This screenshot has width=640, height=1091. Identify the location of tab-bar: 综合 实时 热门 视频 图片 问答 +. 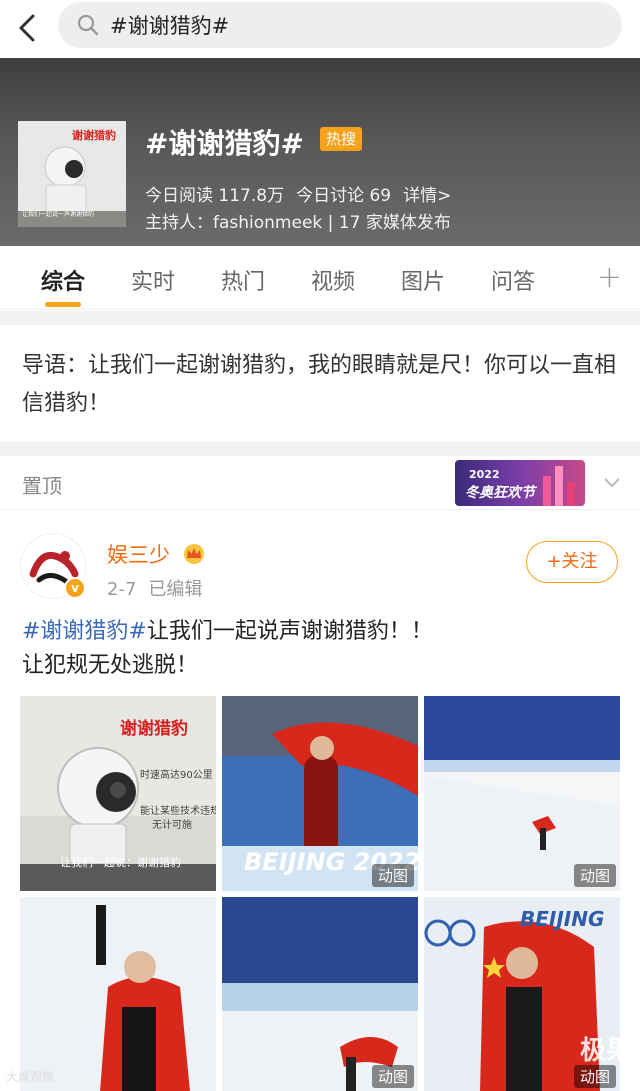
(320, 278).